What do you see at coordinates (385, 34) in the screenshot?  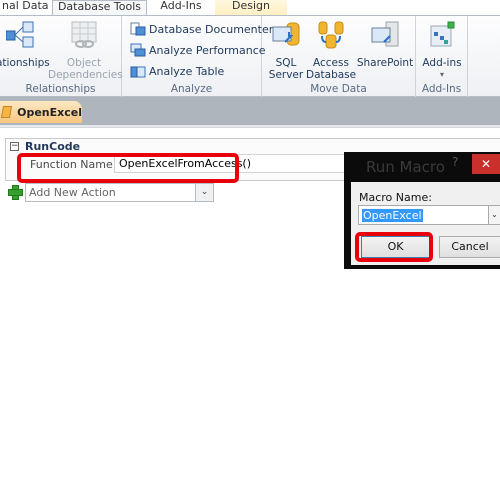 I see `sharepoint-icon` at bounding box center [385, 34].